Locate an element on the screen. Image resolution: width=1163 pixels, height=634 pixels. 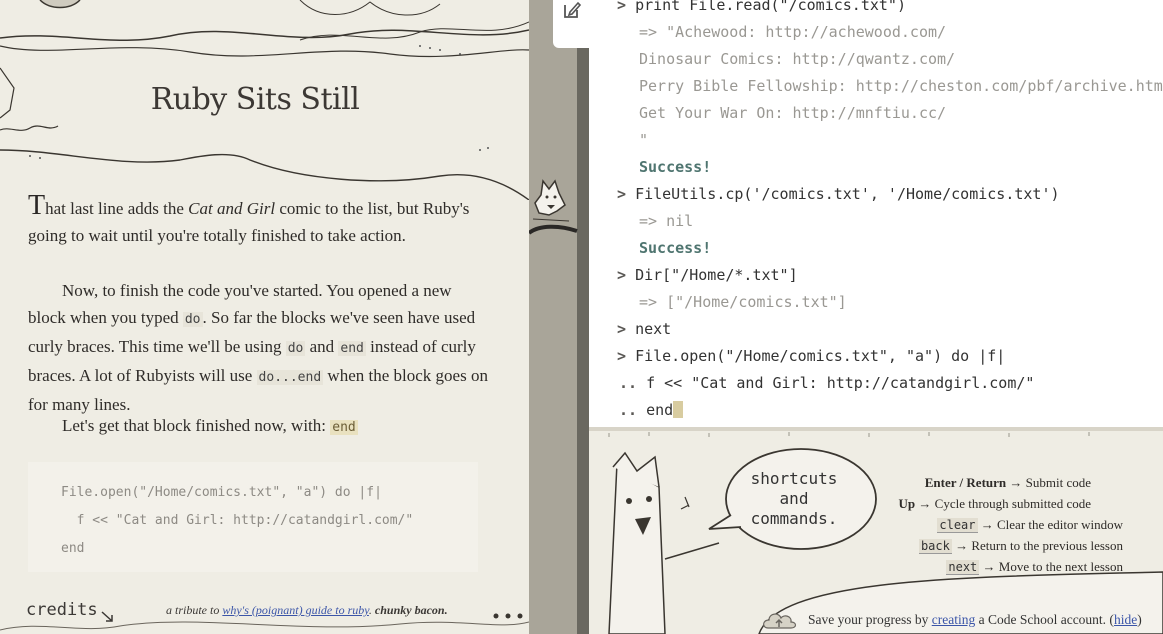
shortcut-row: next → Move to the next lesson is located at coordinates (1034, 567).